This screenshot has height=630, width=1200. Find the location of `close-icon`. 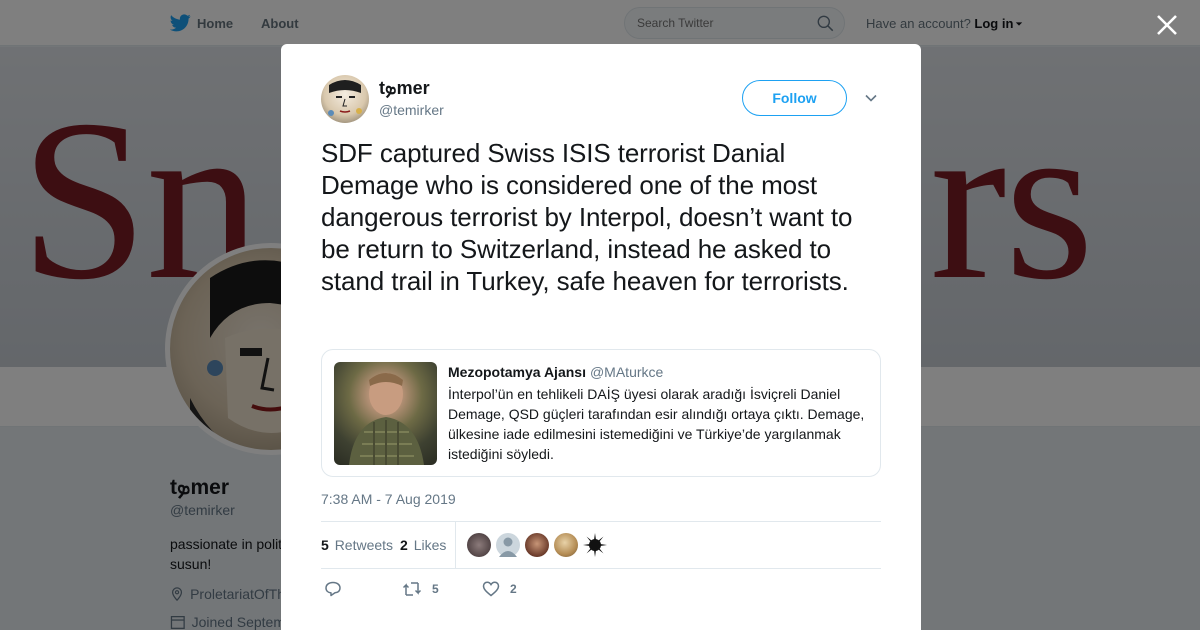

close-icon is located at coordinates (1167, 25).